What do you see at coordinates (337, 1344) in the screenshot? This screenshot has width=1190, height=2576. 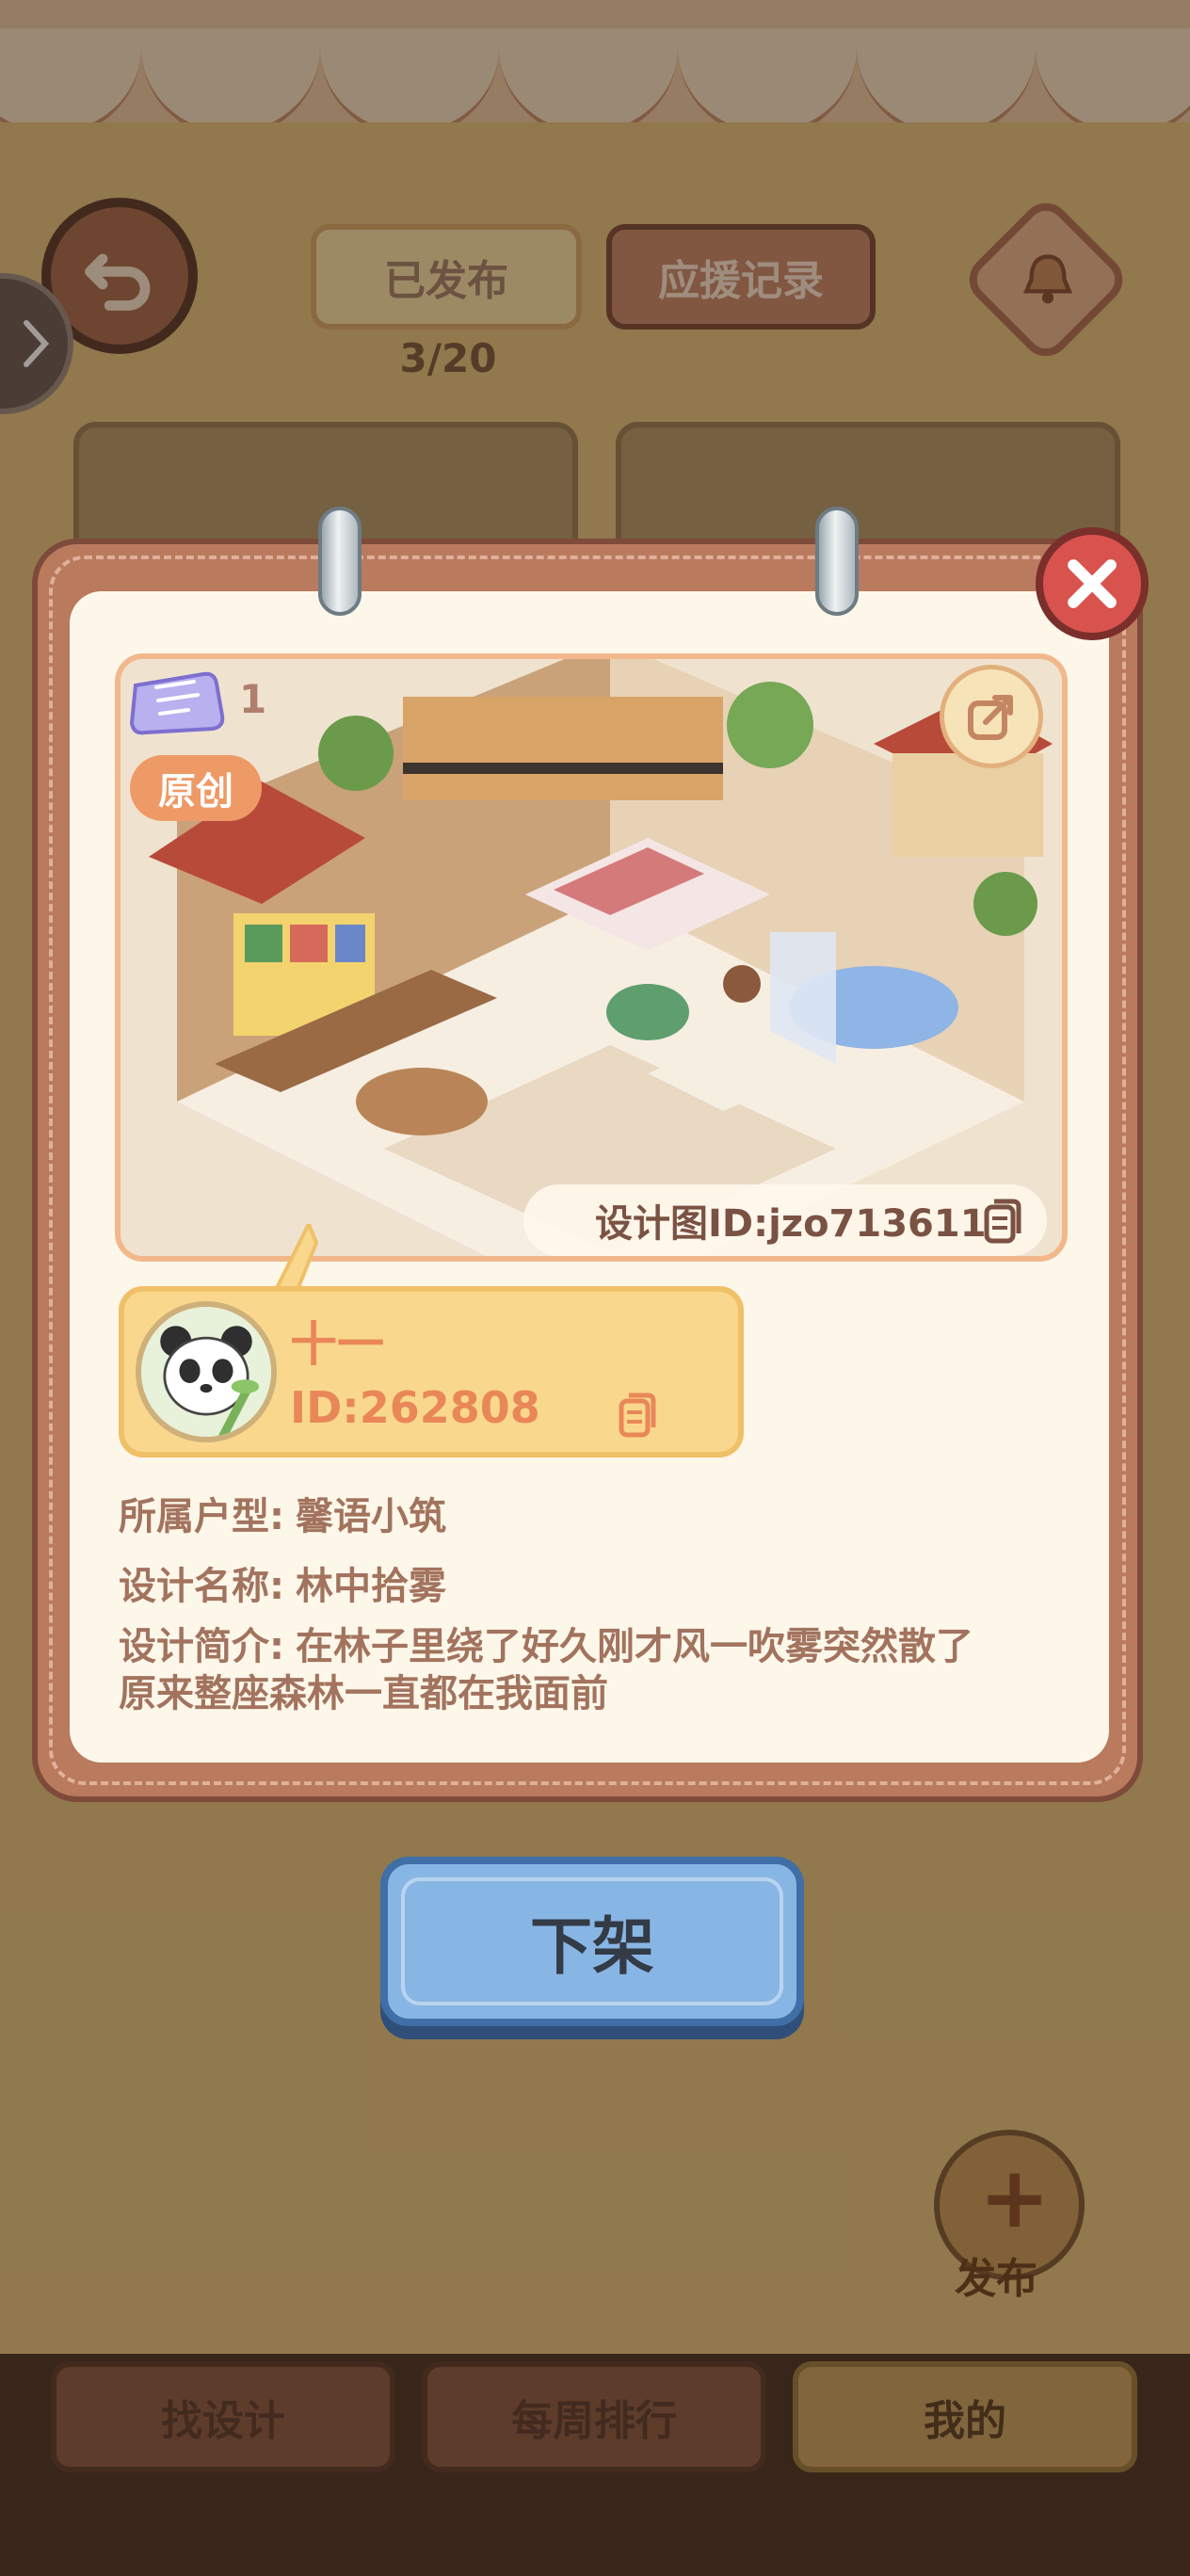 I see `author-name: 十一` at bounding box center [337, 1344].